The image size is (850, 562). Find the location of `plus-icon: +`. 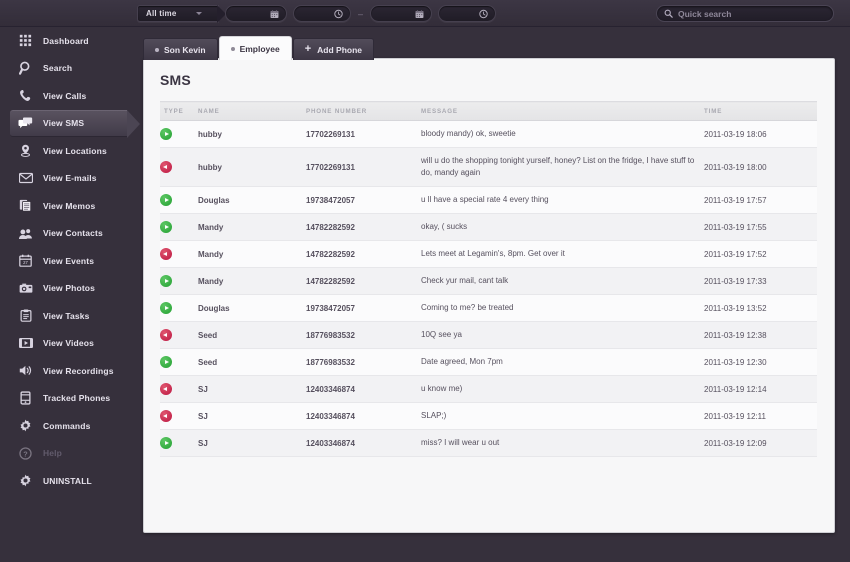

plus-icon: + is located at coordinates (308, 49).